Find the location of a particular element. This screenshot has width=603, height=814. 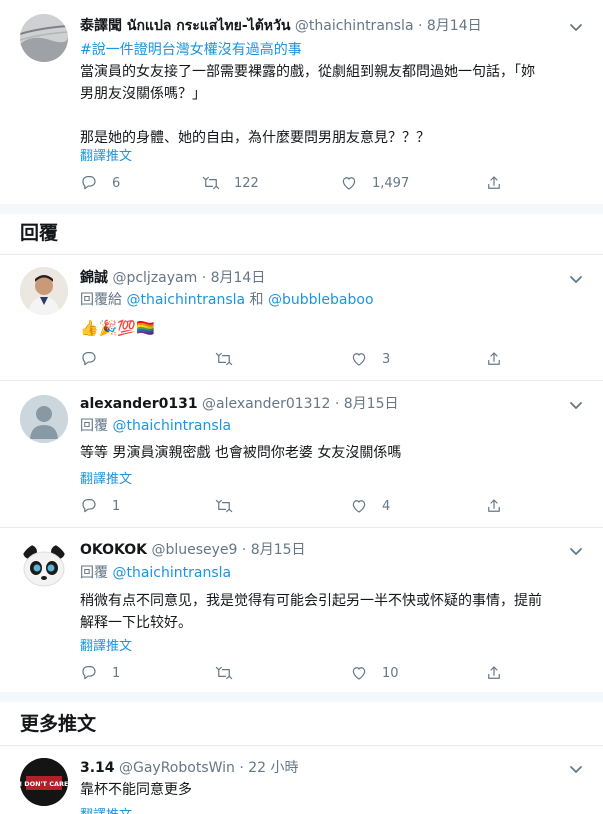

tweet-line: 稍微有点不同意见，我是觉得有可能会引起另一半不快或怀疑的事情，提前 is located at coordinates (311, 601).